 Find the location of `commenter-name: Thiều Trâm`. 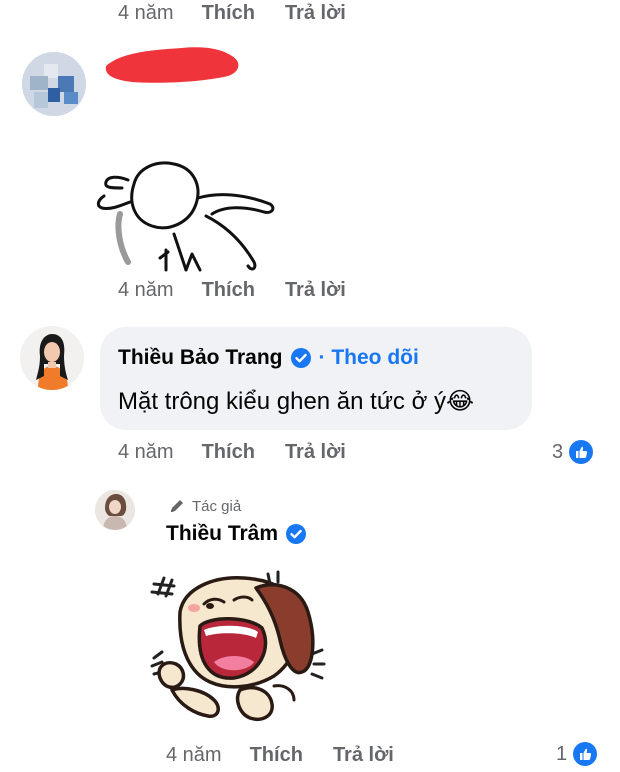

commenter-name: Thiều Trâm is located at coordinates (222, 534).